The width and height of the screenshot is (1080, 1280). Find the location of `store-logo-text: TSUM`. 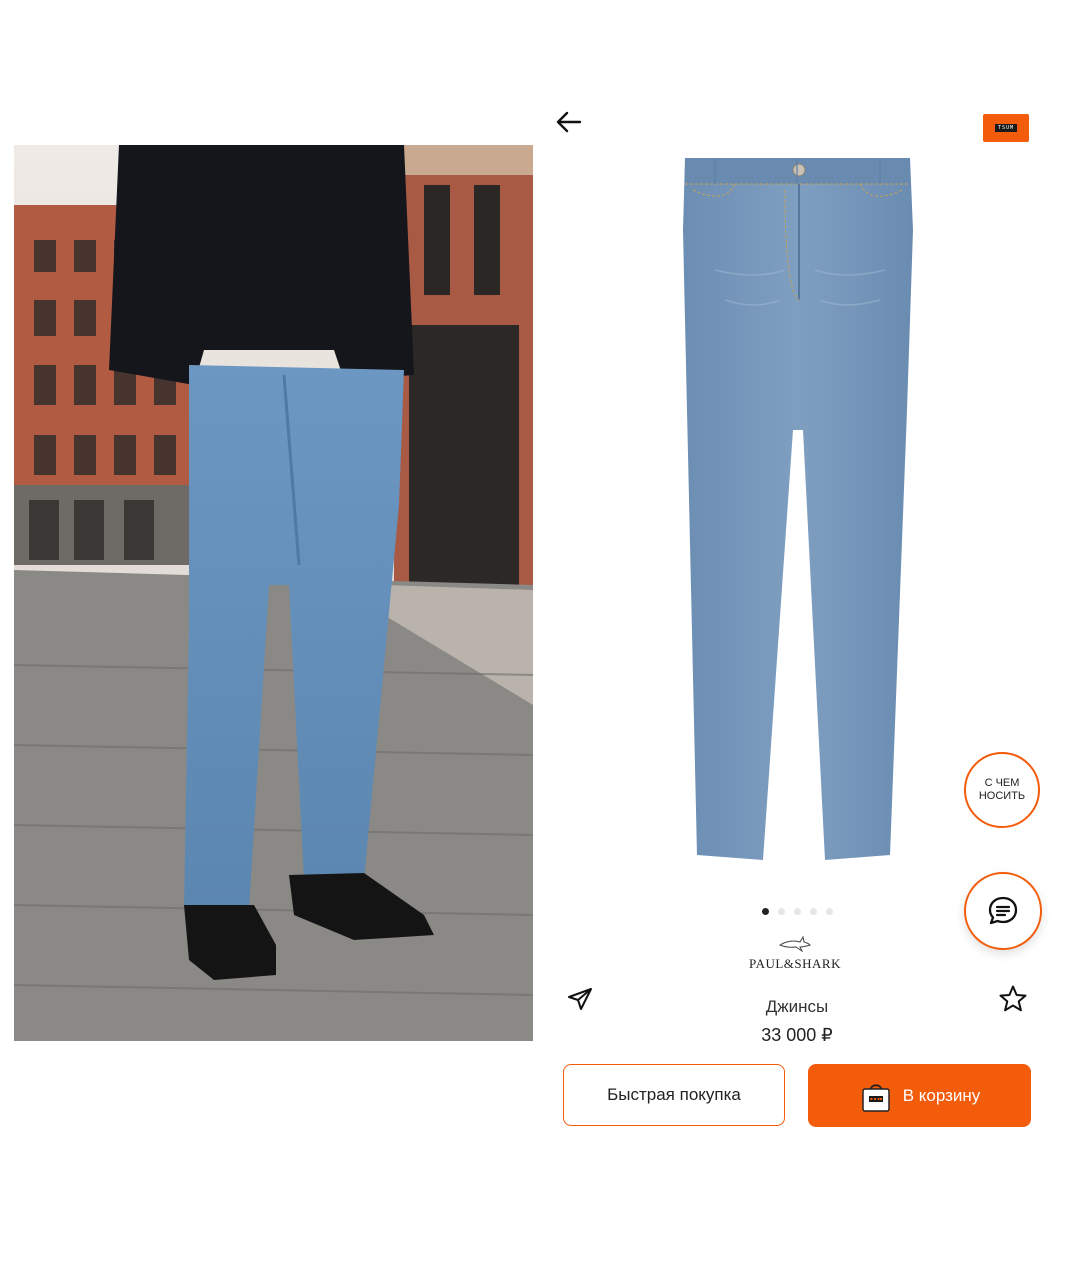

store-logo-text: TSUM is located at coordinates (1006, 128).